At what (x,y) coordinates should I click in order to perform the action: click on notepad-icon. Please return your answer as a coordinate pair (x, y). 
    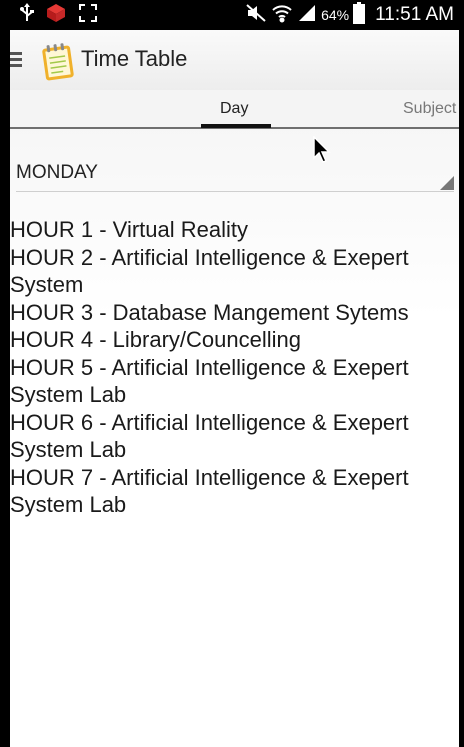
    Looking at the image, I should click on (58, 61).